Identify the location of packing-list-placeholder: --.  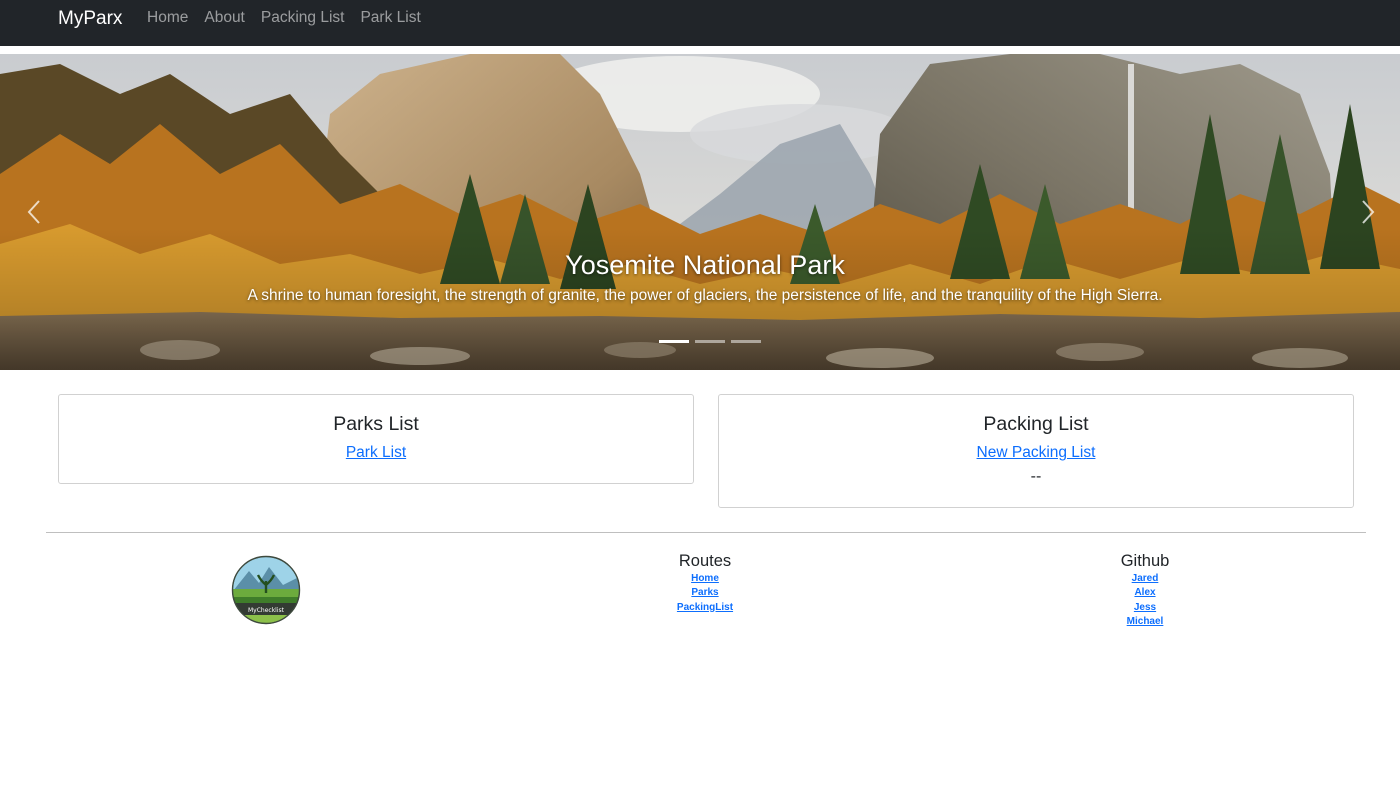
(1036, 476).